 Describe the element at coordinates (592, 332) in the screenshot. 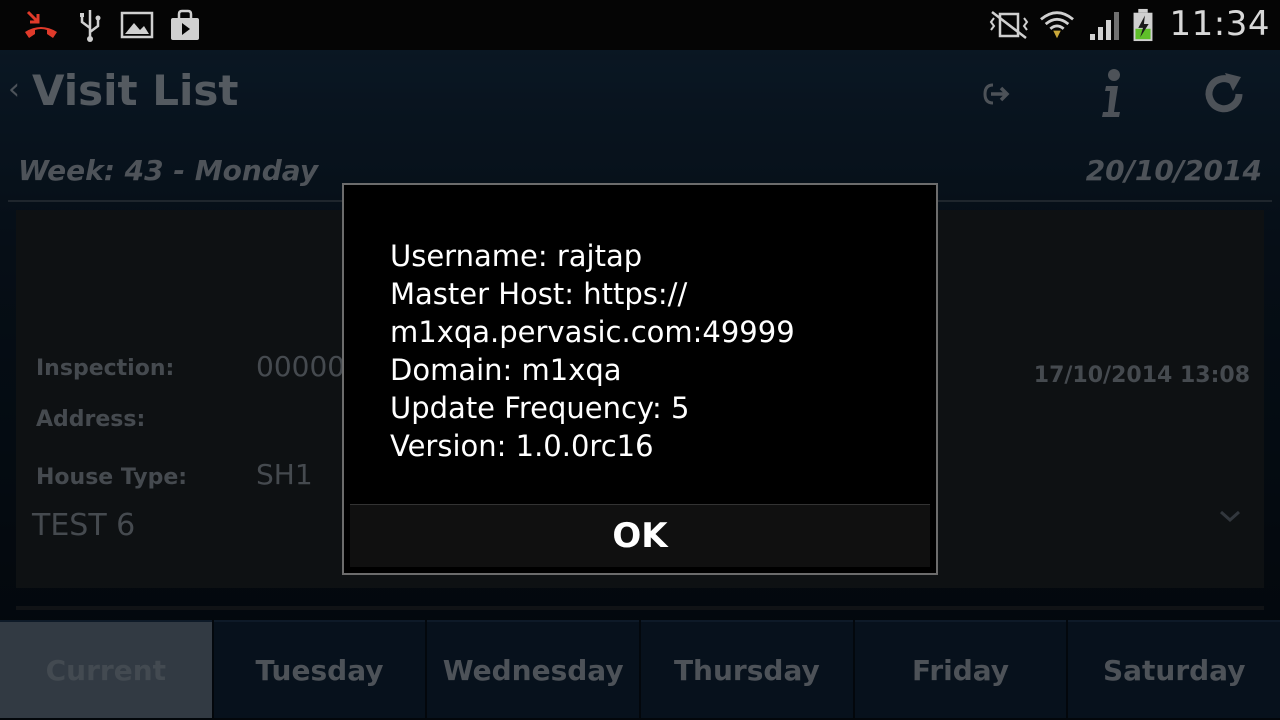

I see `master-host-url-line: m1xqa.pervasic.com:49999` at that location.